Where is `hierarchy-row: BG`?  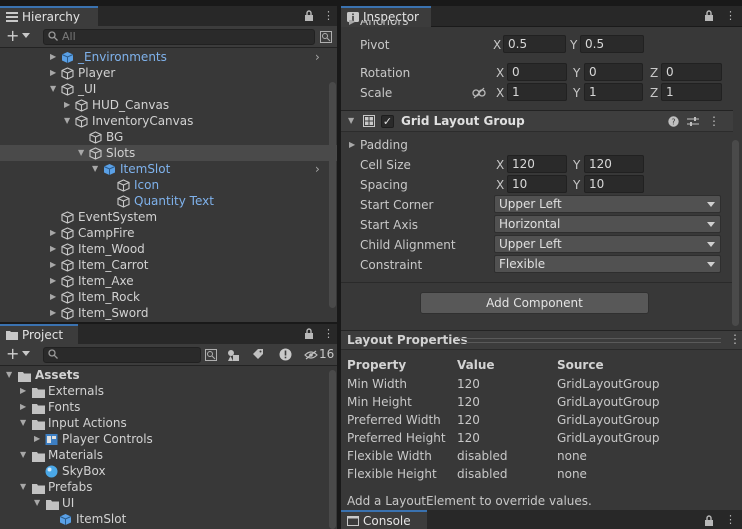
hierarchy-row: BG is located at coordinates (168, 137).